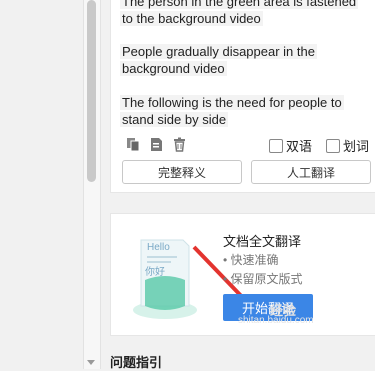 Image resolution: width=375 pixels, height=371 pixels. I want to click on bilingual-checkbox: 双语, so click(290, 145).